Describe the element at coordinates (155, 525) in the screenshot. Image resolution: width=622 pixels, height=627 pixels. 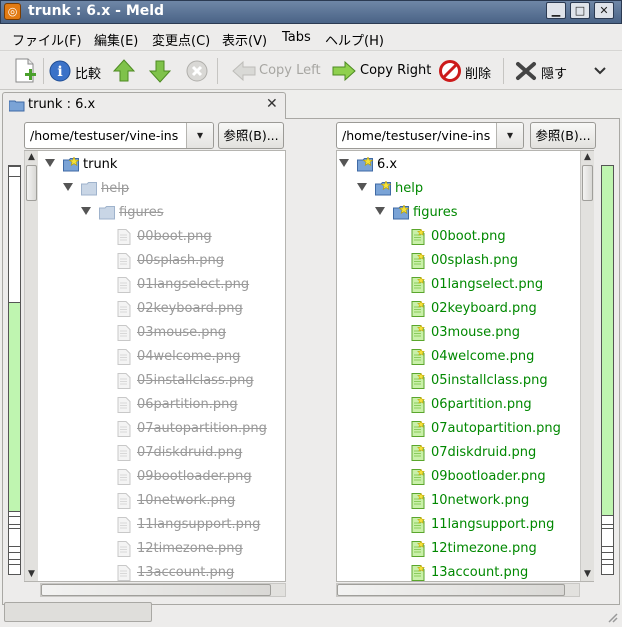
I see `left-tree-row: 11langsupport.png` at that location.